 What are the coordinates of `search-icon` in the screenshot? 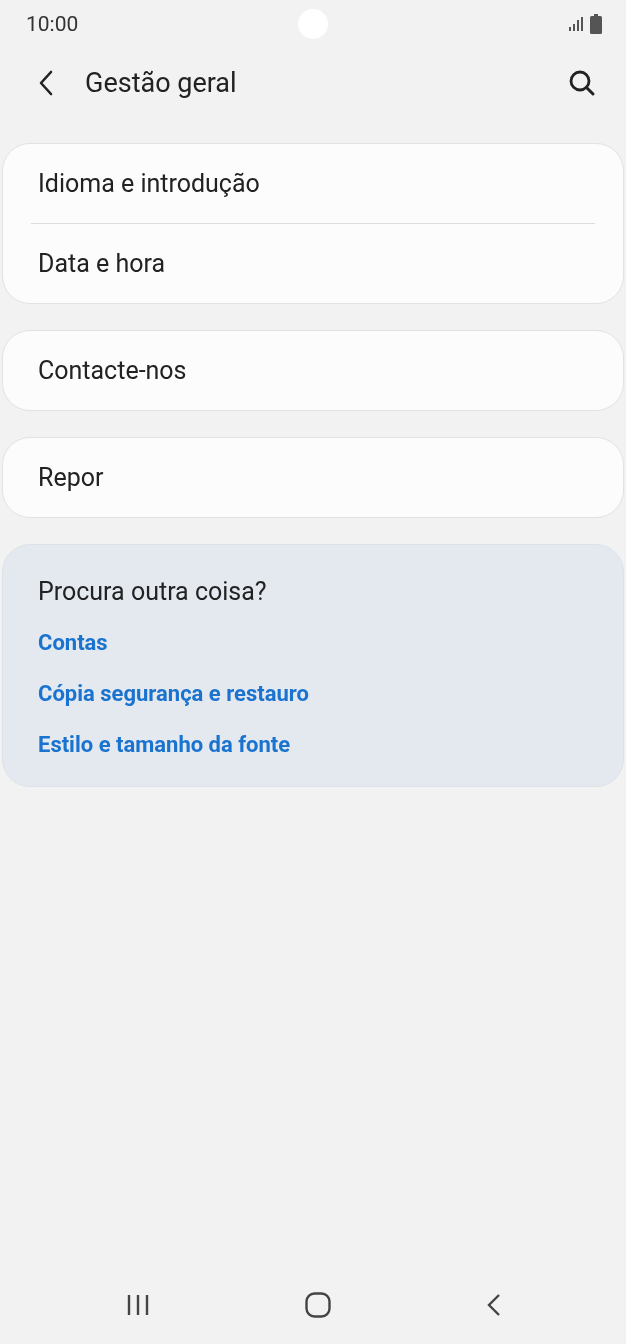 It's located at (582, 83).